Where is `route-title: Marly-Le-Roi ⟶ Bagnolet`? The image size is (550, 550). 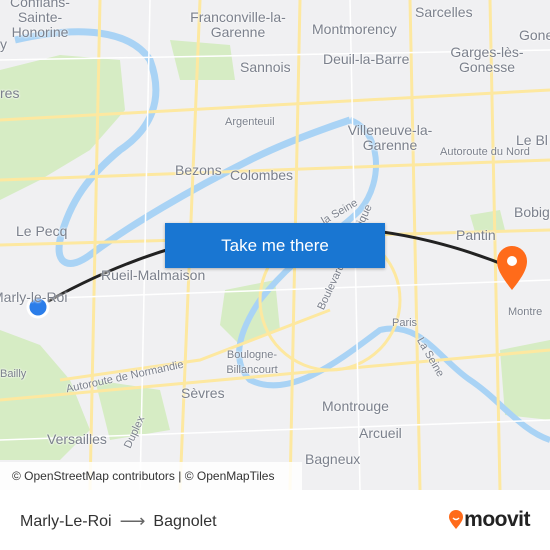 route-title: Marly-Le-Roi ⟶ Bagnolet is located at coordinates (118, 521).